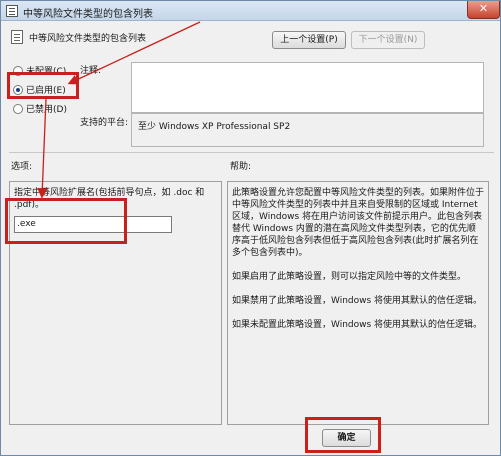 This screenshot has height=456, width=501. Describe the element at coordinates (309, 40) in the screenshot. I see `prev-setting-button: 上一个设置(P)` at that location.